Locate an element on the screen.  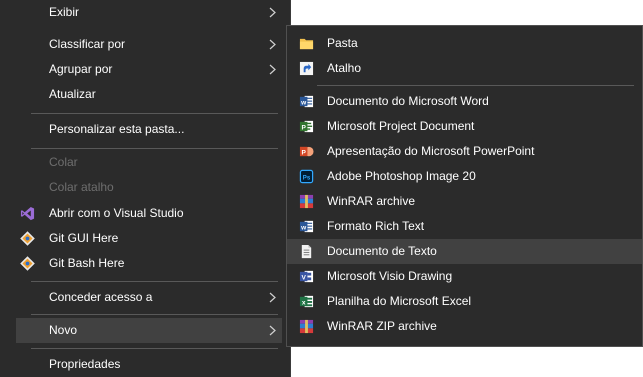
menu-item-colar-atalho: Colar atalho is located at coordinates (145, 187).